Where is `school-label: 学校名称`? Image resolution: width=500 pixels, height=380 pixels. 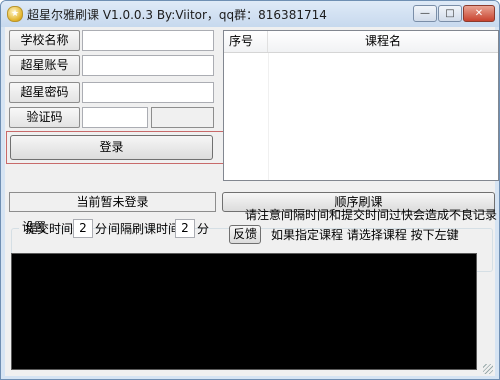 school-label: 学校名称 is located at coordinates (44, 40).